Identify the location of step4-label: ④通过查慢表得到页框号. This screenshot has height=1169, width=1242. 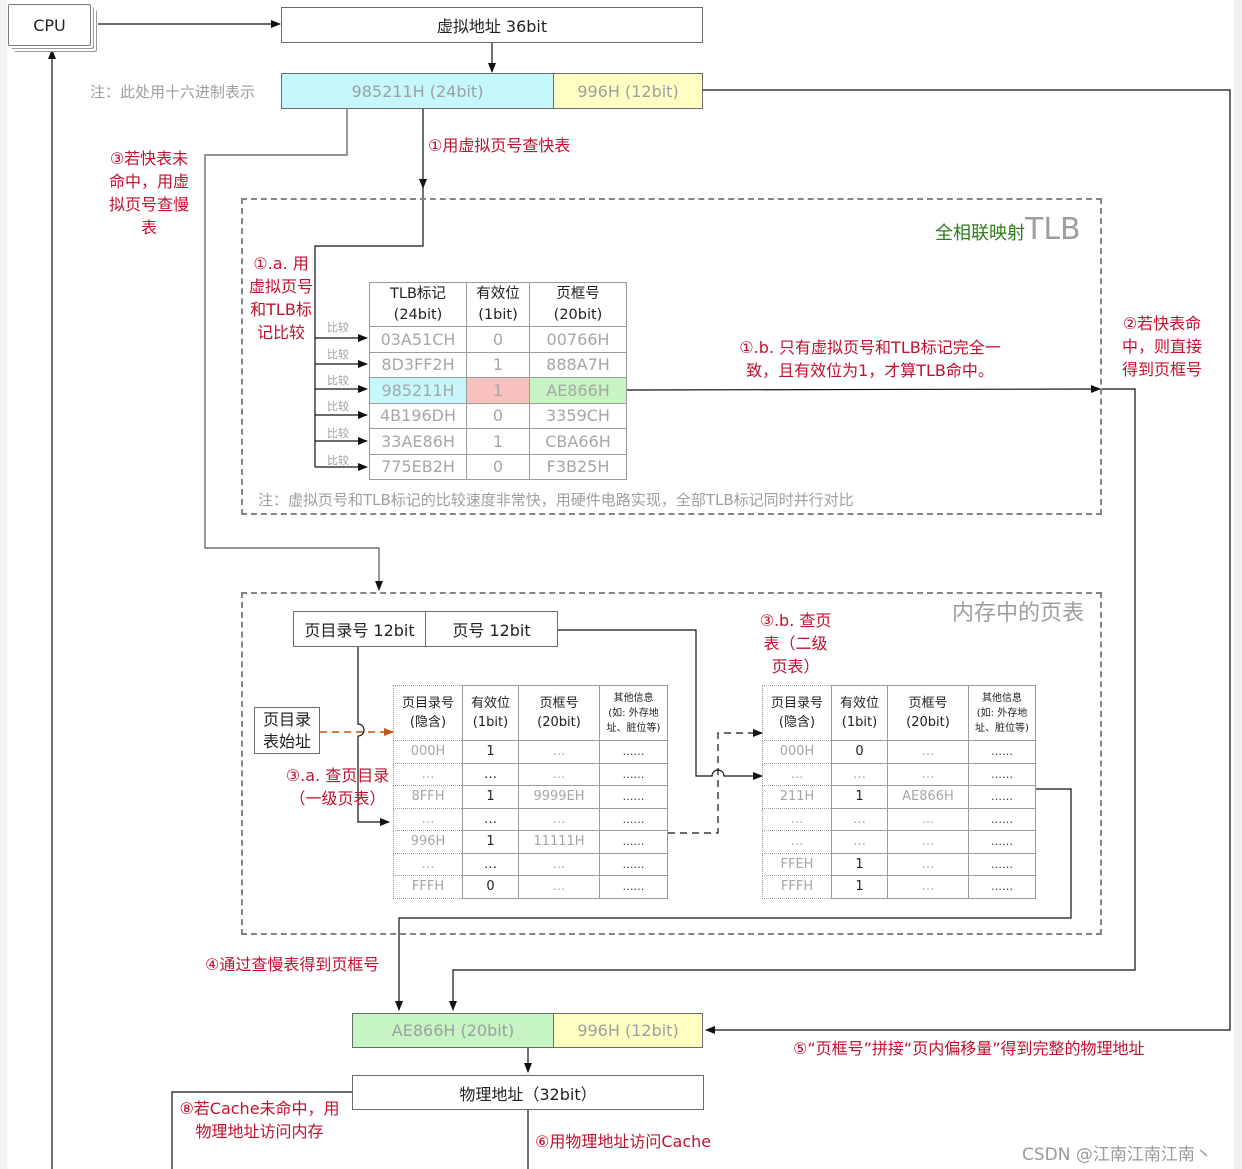
(292, 964).